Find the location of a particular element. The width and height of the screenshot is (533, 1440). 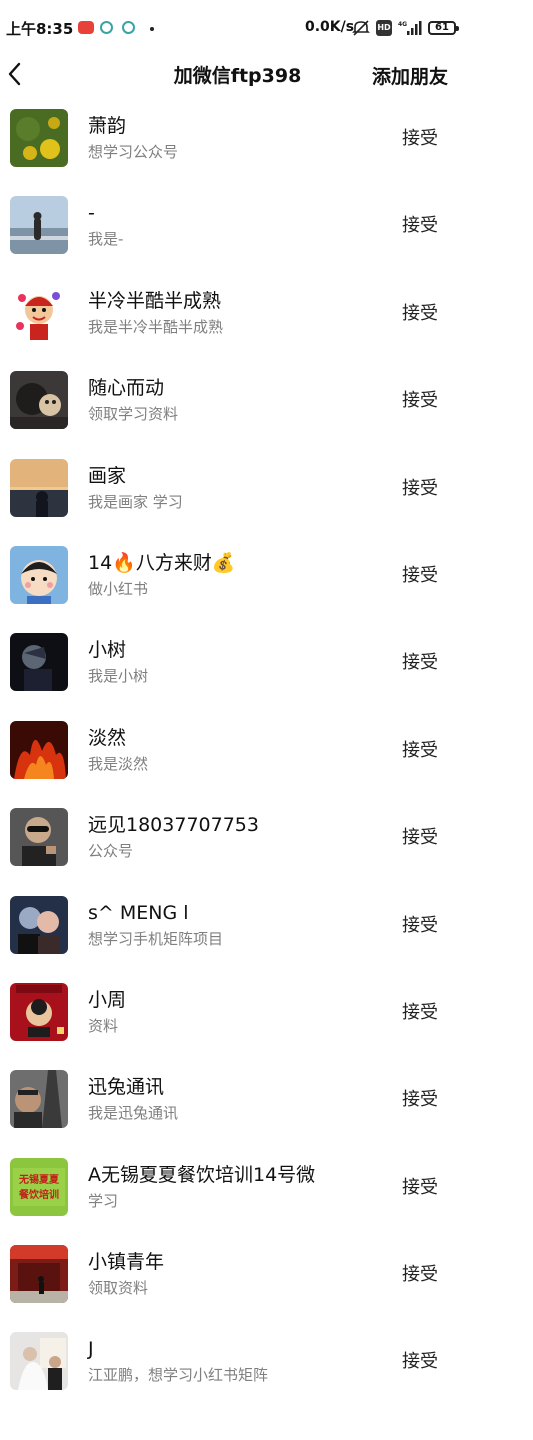

request-name: 小周 is located at coordinates (107, 999).